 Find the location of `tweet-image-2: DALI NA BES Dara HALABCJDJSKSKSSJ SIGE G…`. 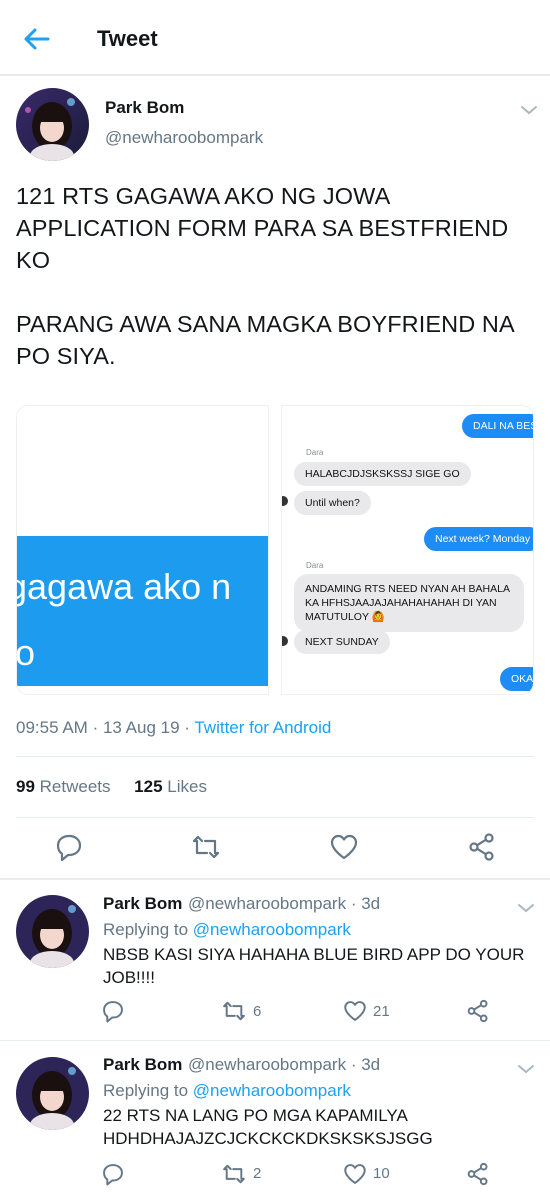

tweet-image-2: DALI NA BES Dara HALABCJDJSKSKSSJ SIGE G… is located at coordinates (407, 550).